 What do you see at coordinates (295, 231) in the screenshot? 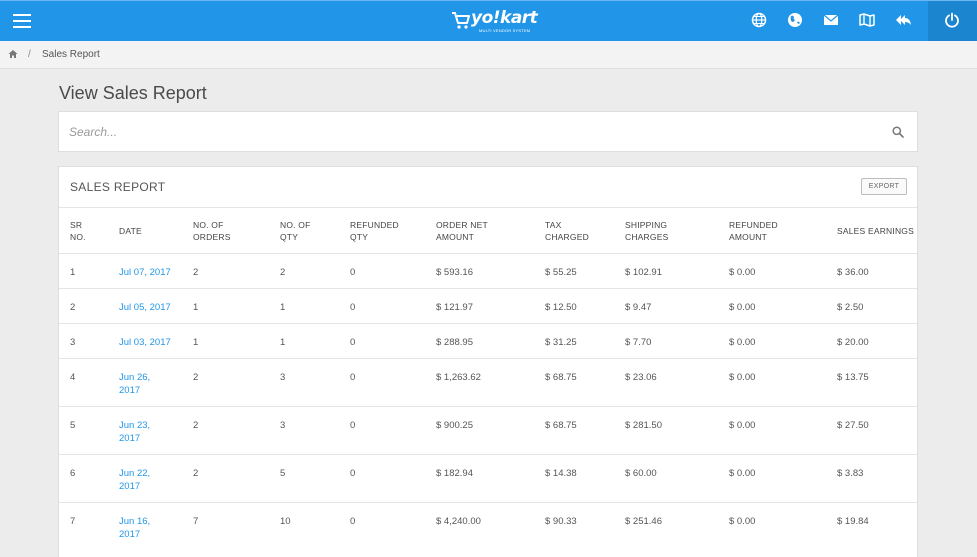
I see `column-header: NO. OF QTY` at bounding box center [295, 231].